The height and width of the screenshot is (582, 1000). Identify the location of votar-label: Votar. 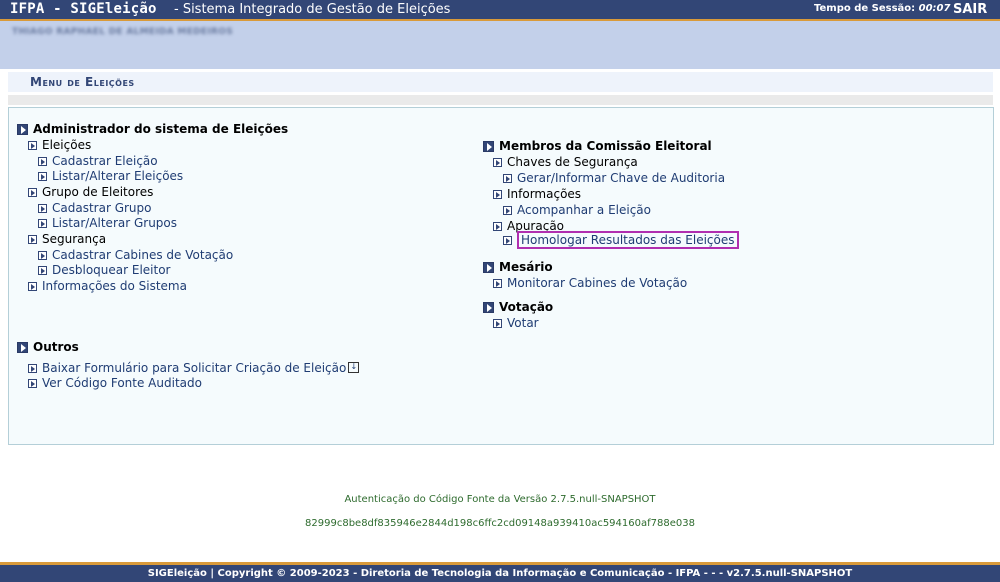
(523, 323).